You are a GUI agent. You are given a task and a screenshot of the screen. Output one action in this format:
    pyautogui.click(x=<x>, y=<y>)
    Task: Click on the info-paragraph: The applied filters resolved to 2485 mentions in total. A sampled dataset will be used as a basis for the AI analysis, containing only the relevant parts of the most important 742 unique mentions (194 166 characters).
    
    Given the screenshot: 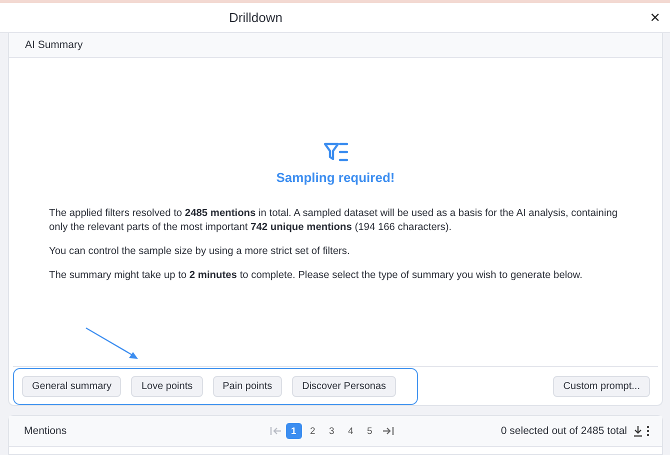 What is the action you would take?
    pyautogui.click(x=334, y=221)
    